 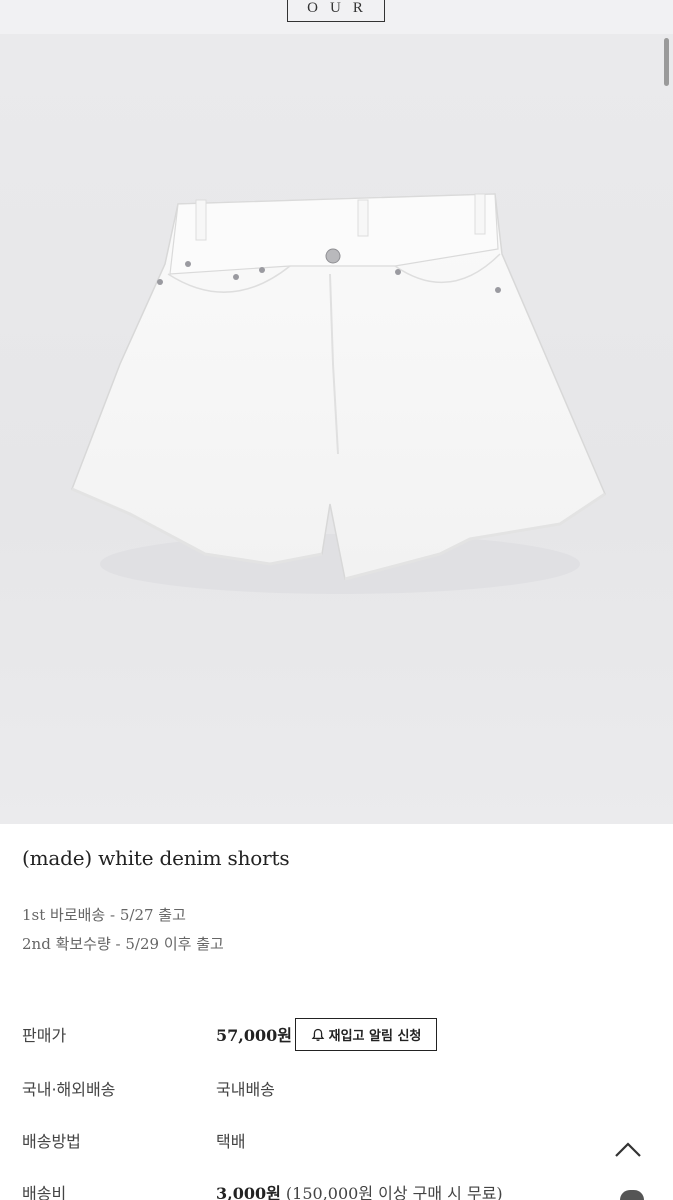 I want to click on price-label: 판매가, so click(x=44, y=1035).